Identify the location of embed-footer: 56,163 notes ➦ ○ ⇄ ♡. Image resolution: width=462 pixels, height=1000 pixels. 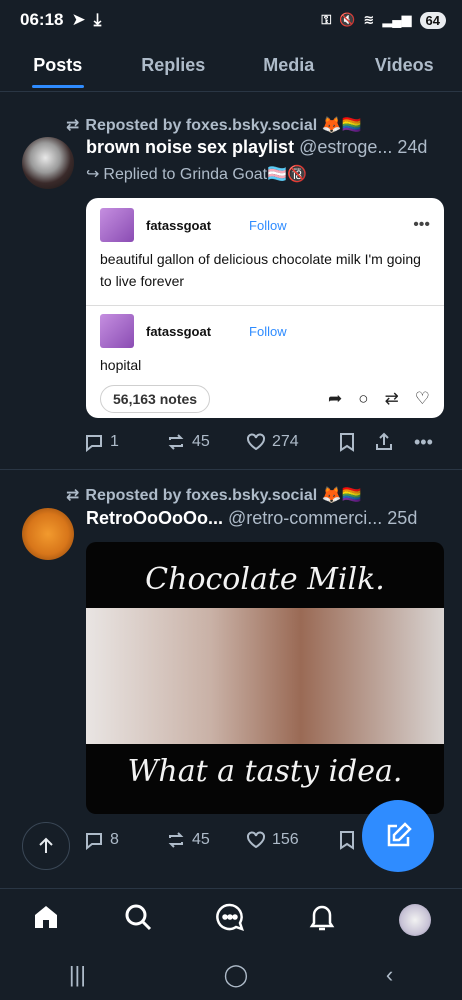
(265, 397).